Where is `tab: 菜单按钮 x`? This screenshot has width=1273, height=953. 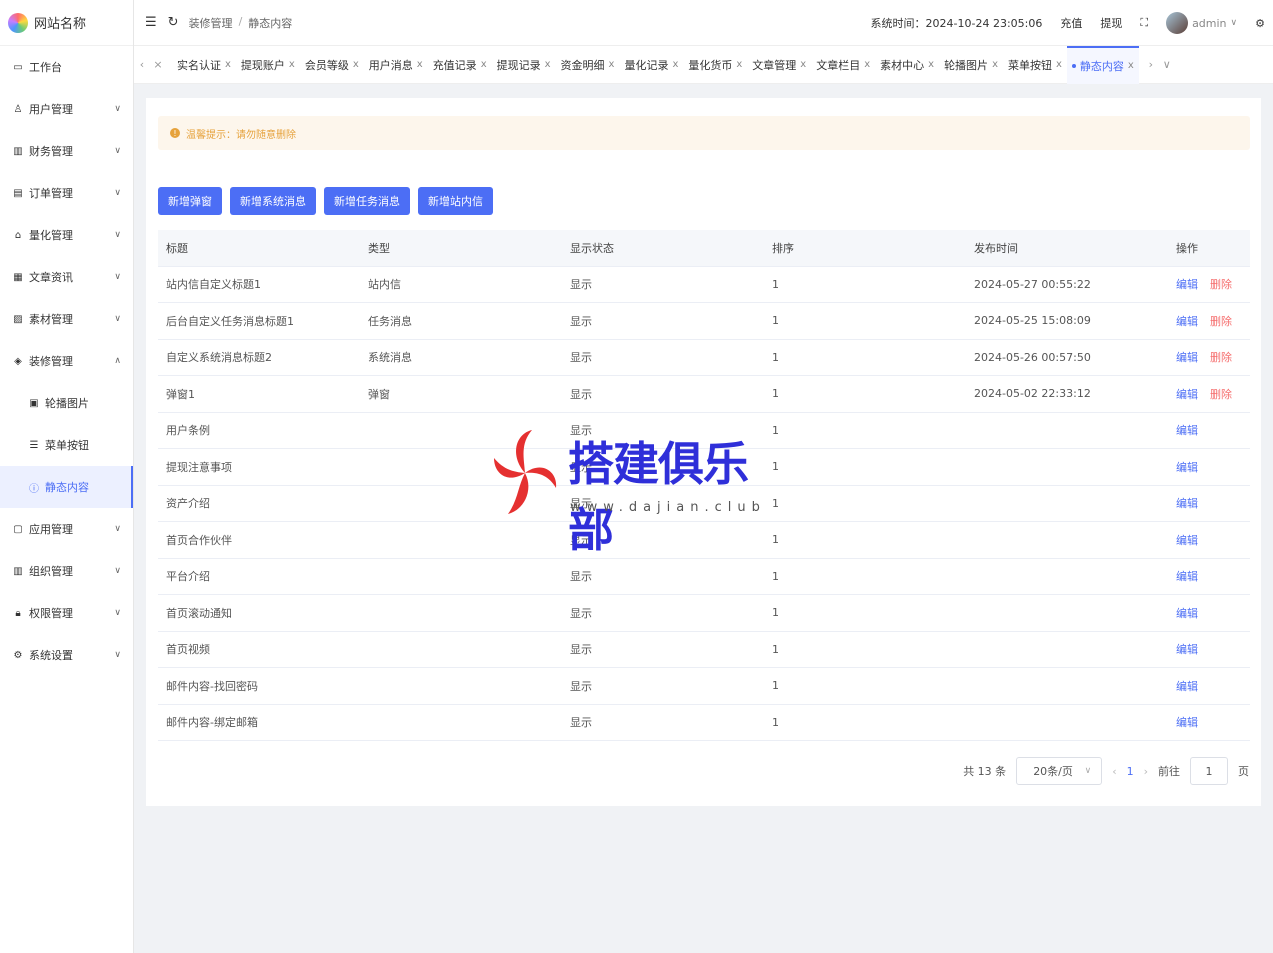 tab: 菜单按钮 x is located at coordinates (1035, 65).